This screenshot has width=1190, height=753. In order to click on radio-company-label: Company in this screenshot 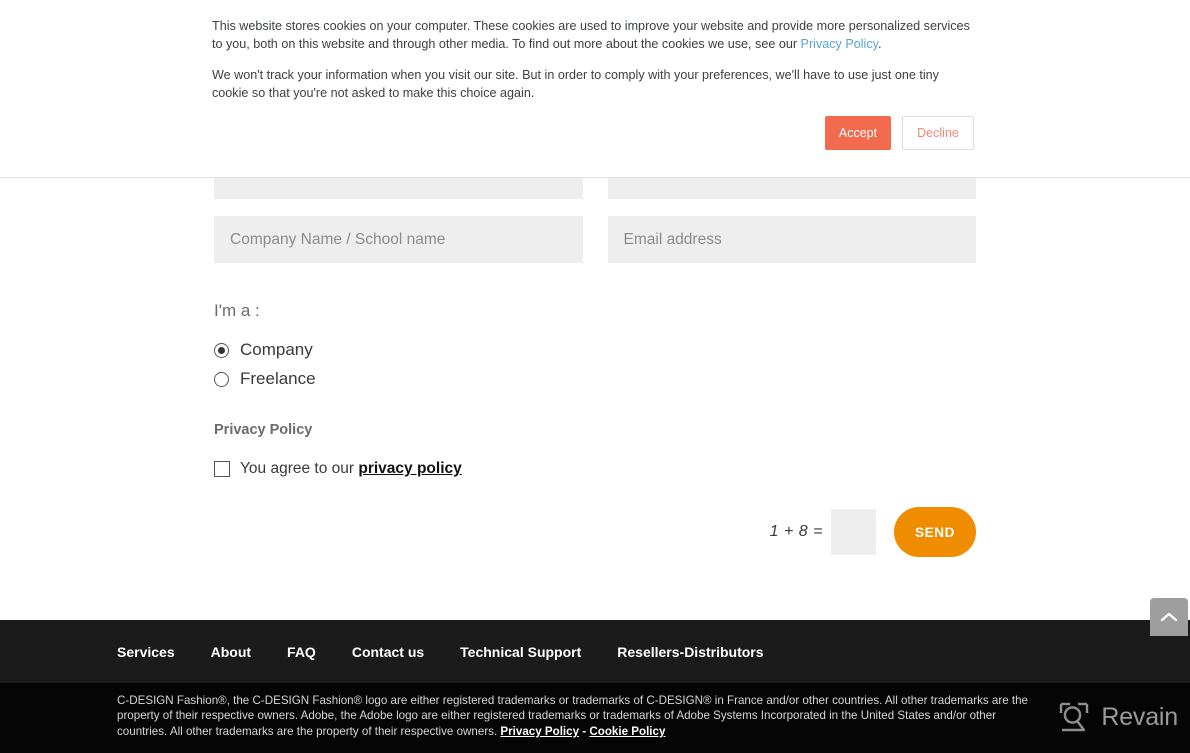, I will do `click(276, 349)`.